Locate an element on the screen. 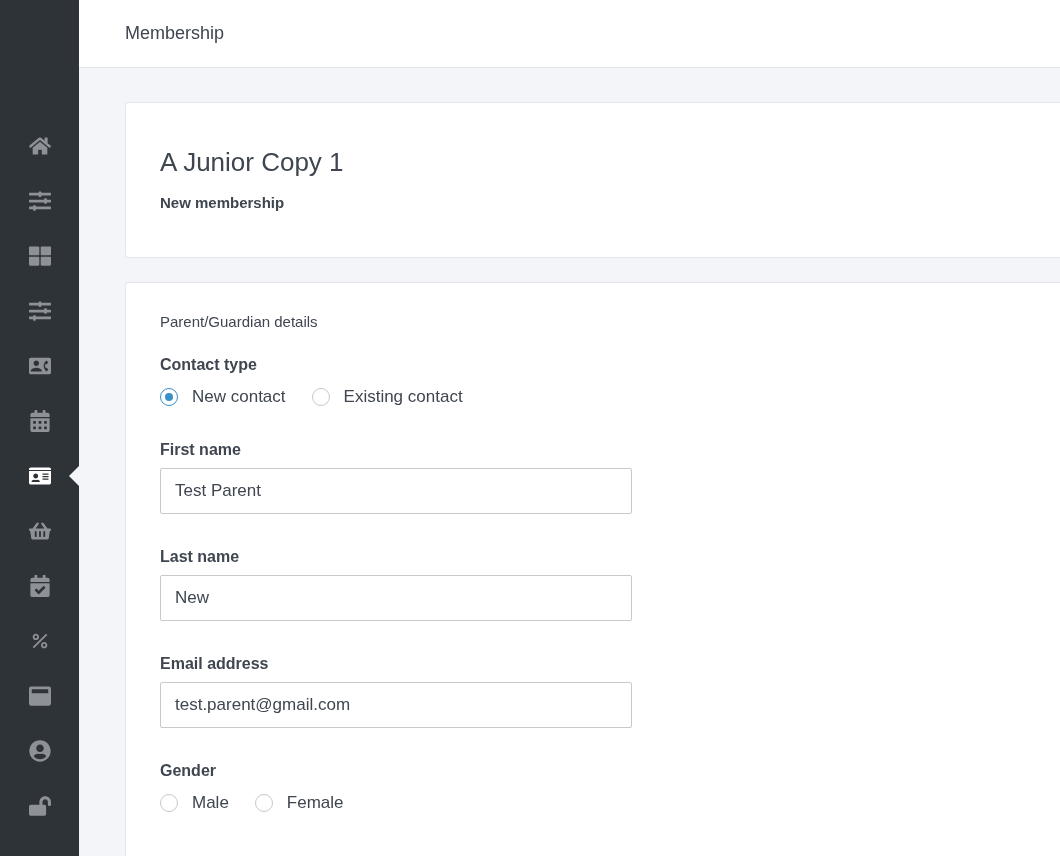  unlock-icon is located at coordinates (39, 805).